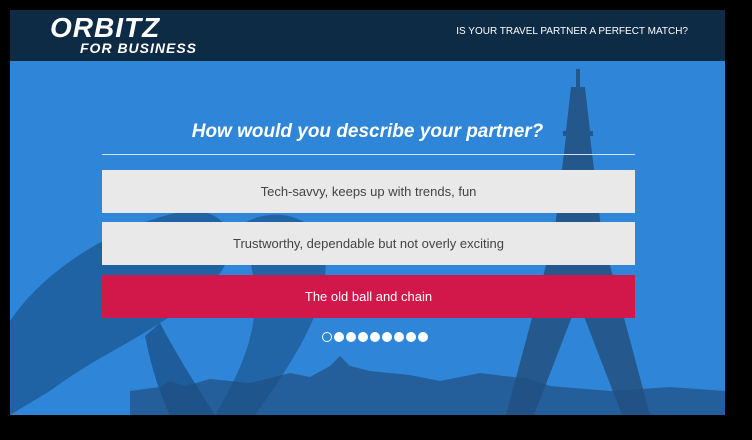 This screenshot has width=752, height=440. Describe the element at coordinates (368, 154) in the screenshot. I see `question-divider` at that location.